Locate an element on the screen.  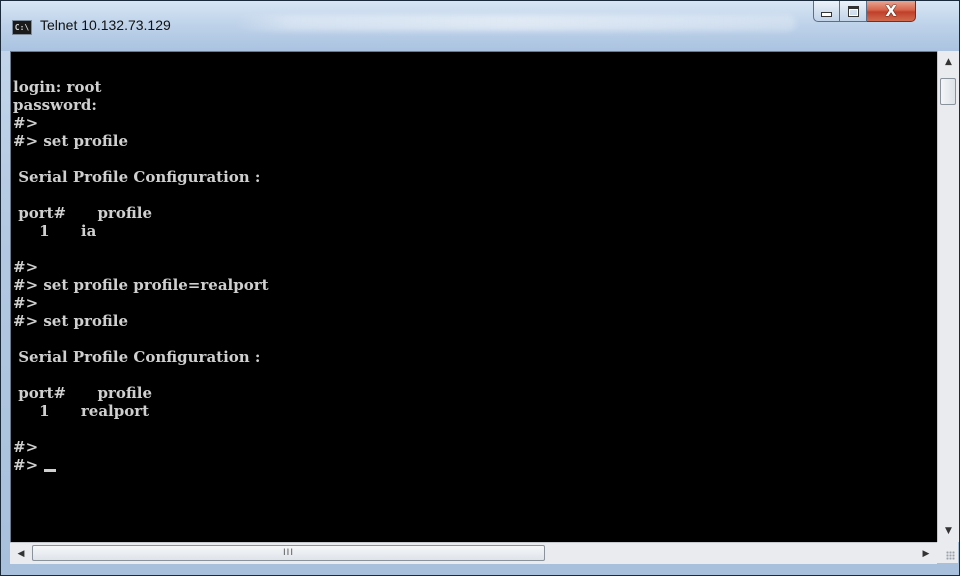
console-line: #> set profile profile=realport is located at coordinates (141, 285).